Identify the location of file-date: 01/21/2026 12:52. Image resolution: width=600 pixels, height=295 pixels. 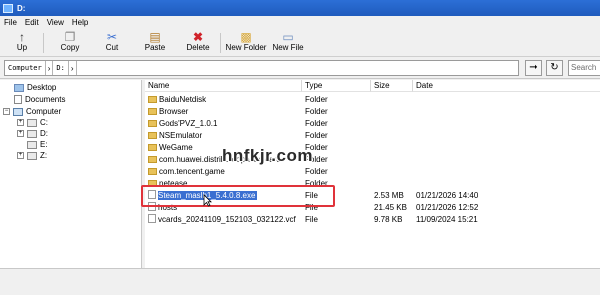
(447, 207).